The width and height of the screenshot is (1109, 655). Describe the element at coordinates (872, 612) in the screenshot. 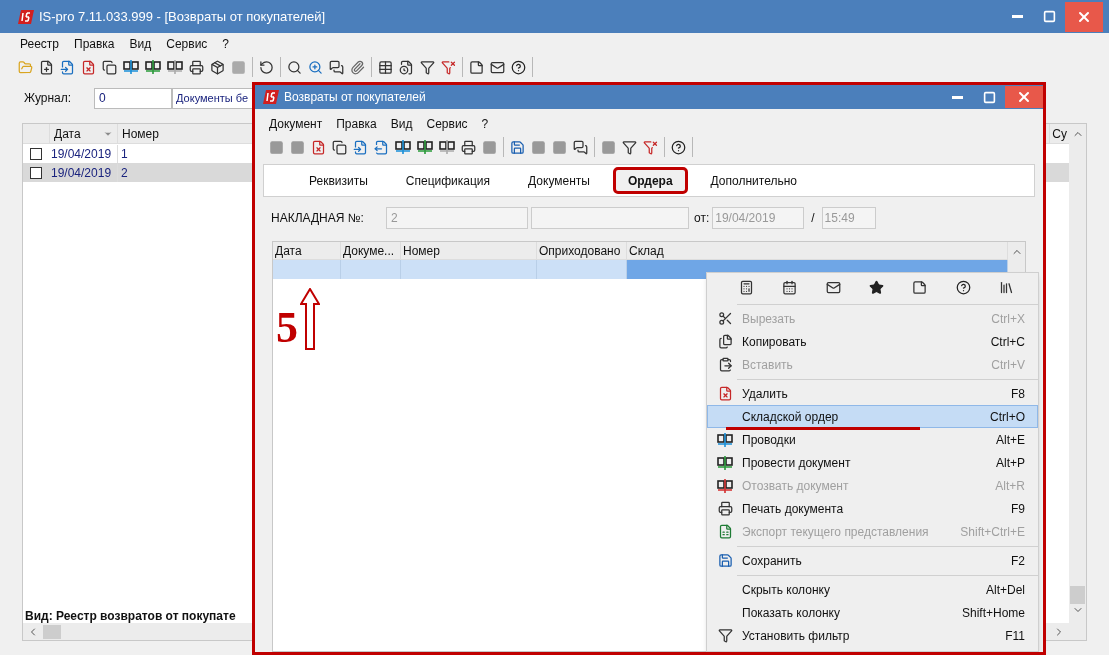

I see `menu-item: Показать колонку Shift+Home` at that location.